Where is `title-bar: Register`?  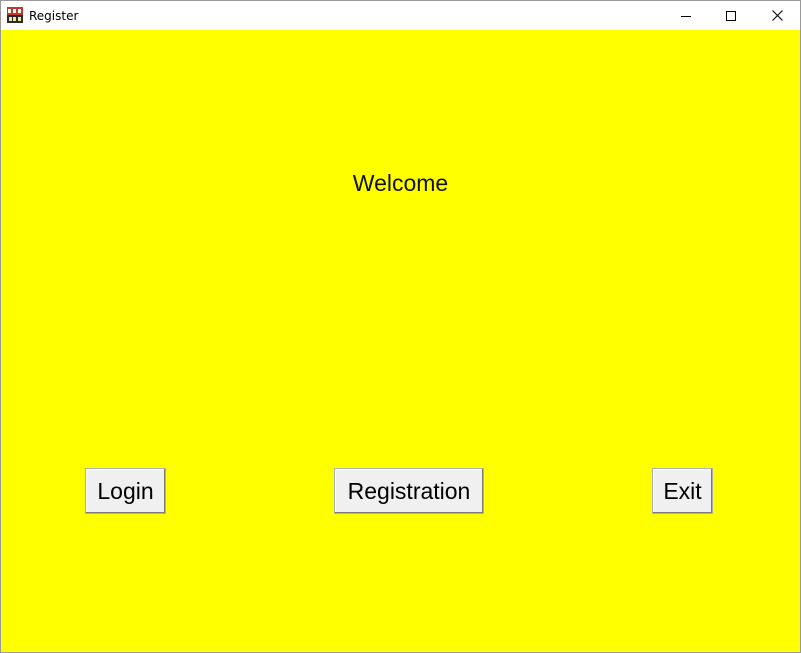
title-bar: Register is located at coordinates (400, 15).